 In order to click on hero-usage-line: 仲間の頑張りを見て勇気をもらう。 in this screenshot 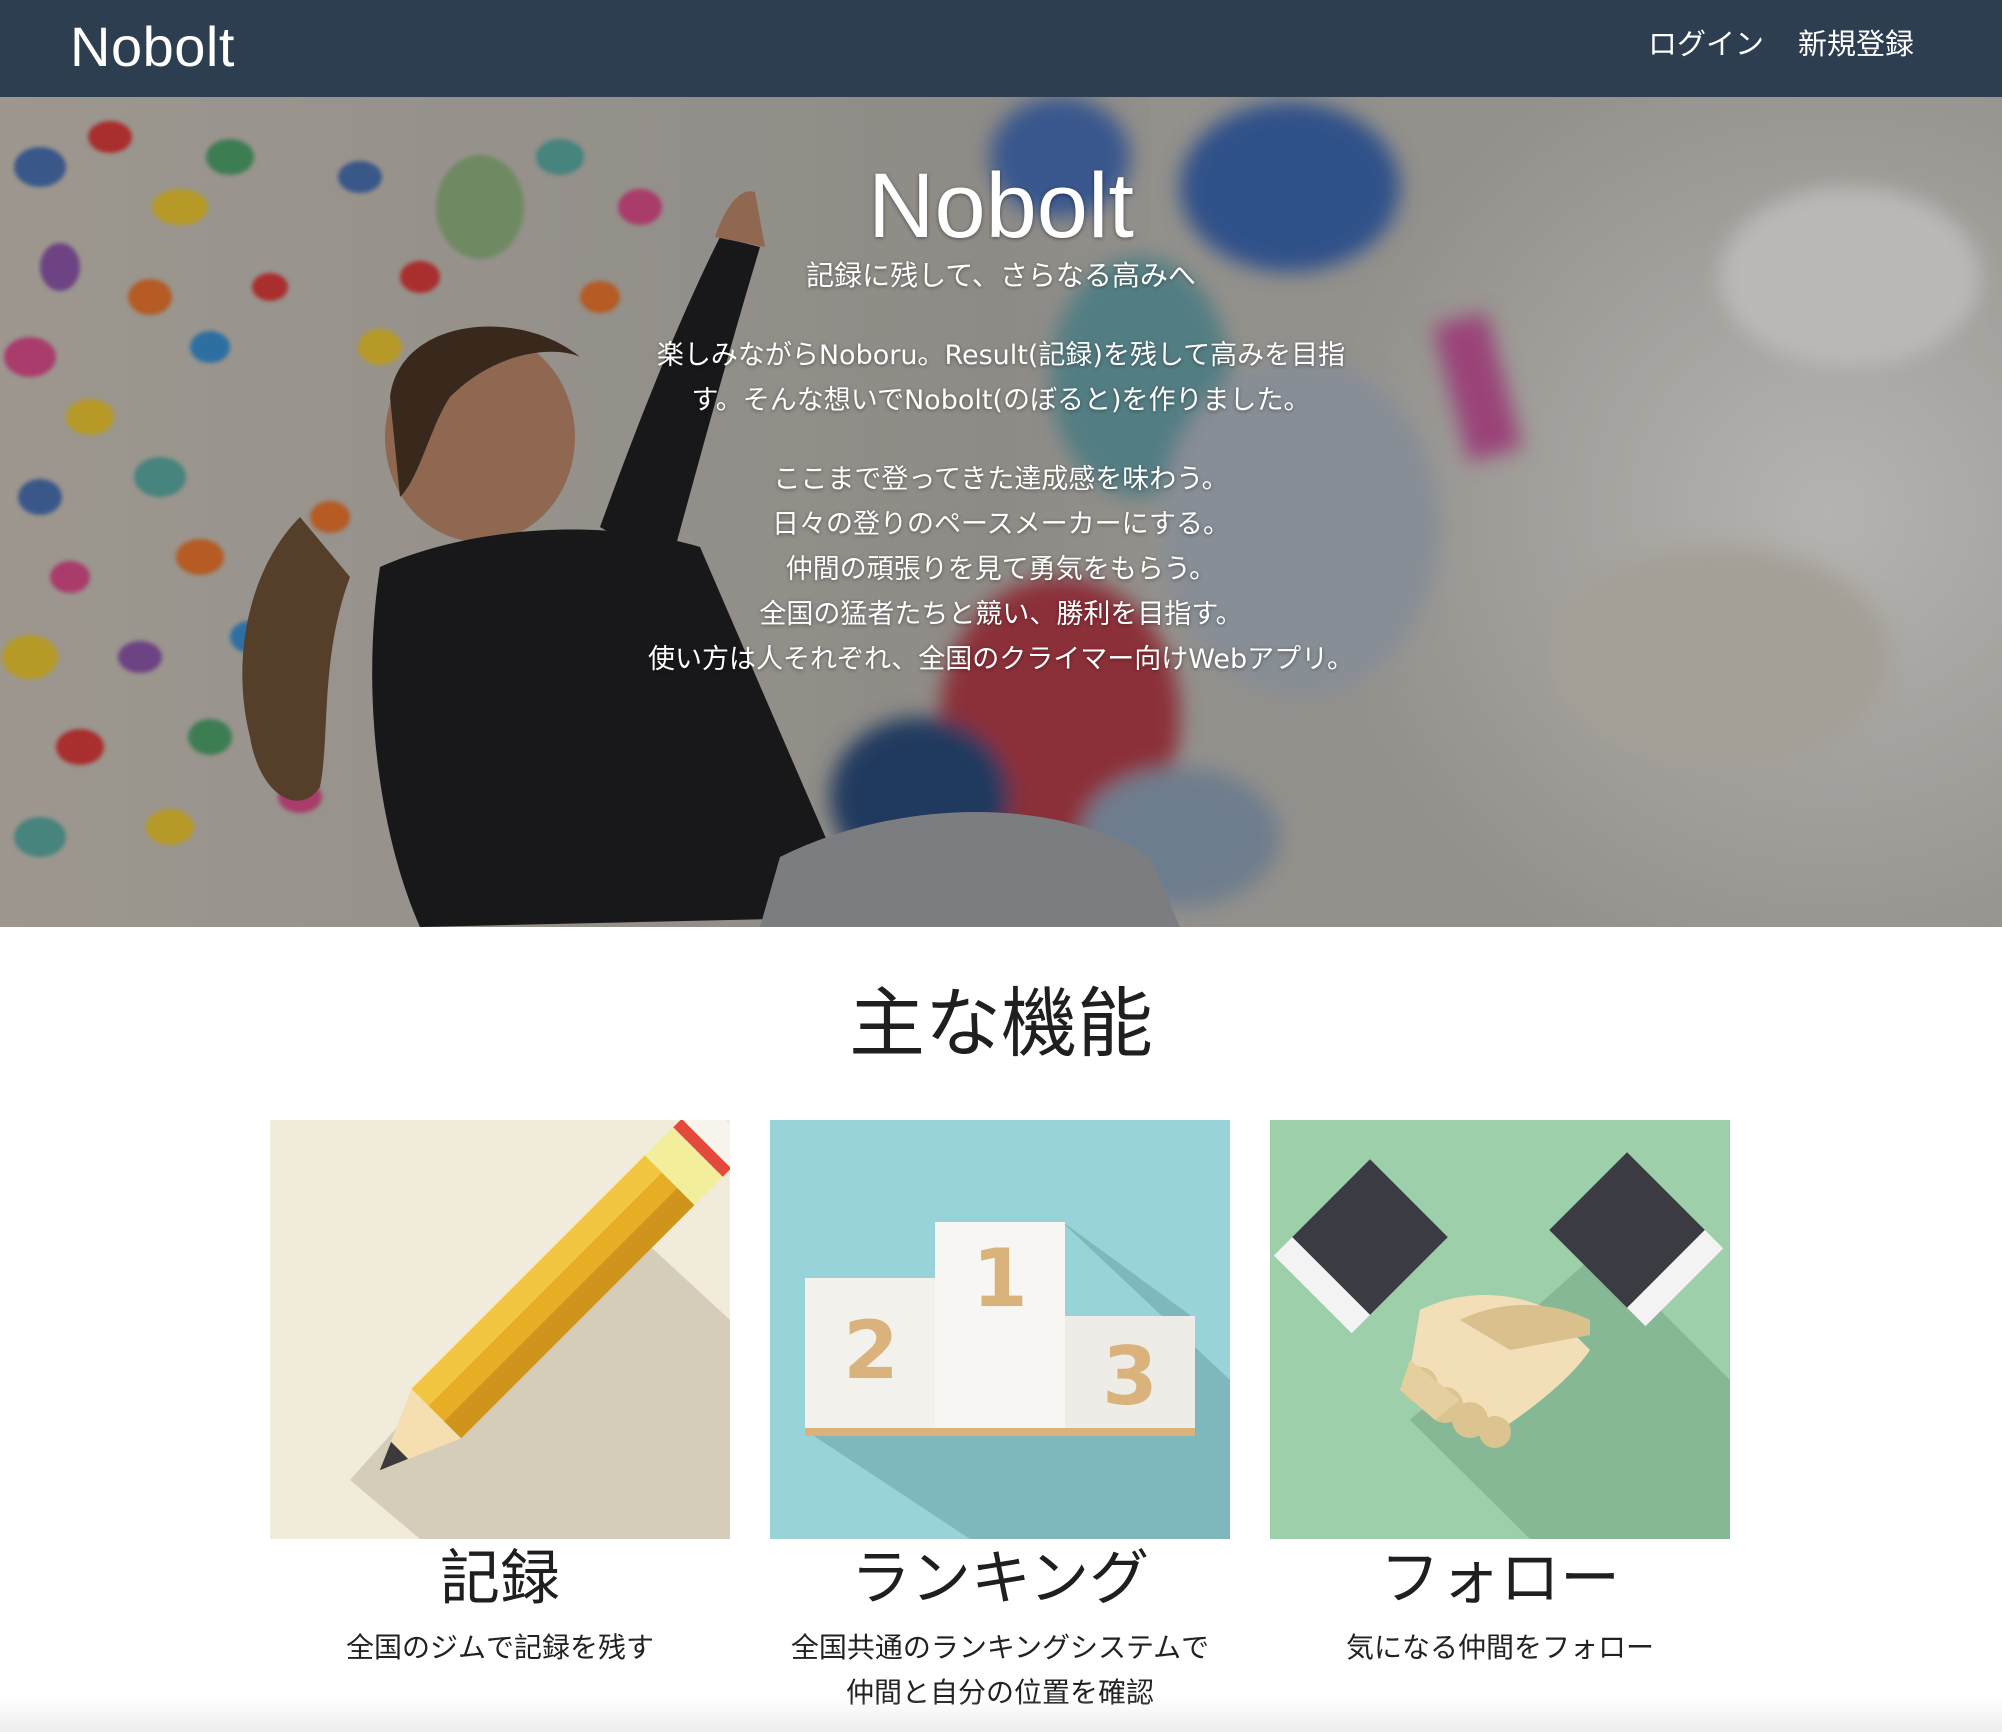, I will do `click(1001, 569)`.